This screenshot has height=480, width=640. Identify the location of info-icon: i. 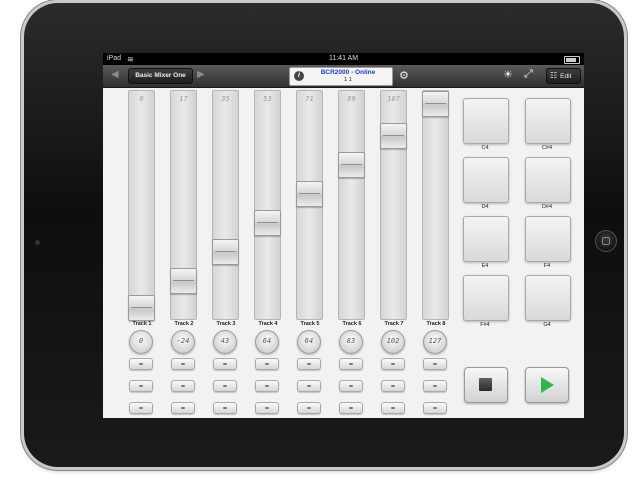
(299, 76).